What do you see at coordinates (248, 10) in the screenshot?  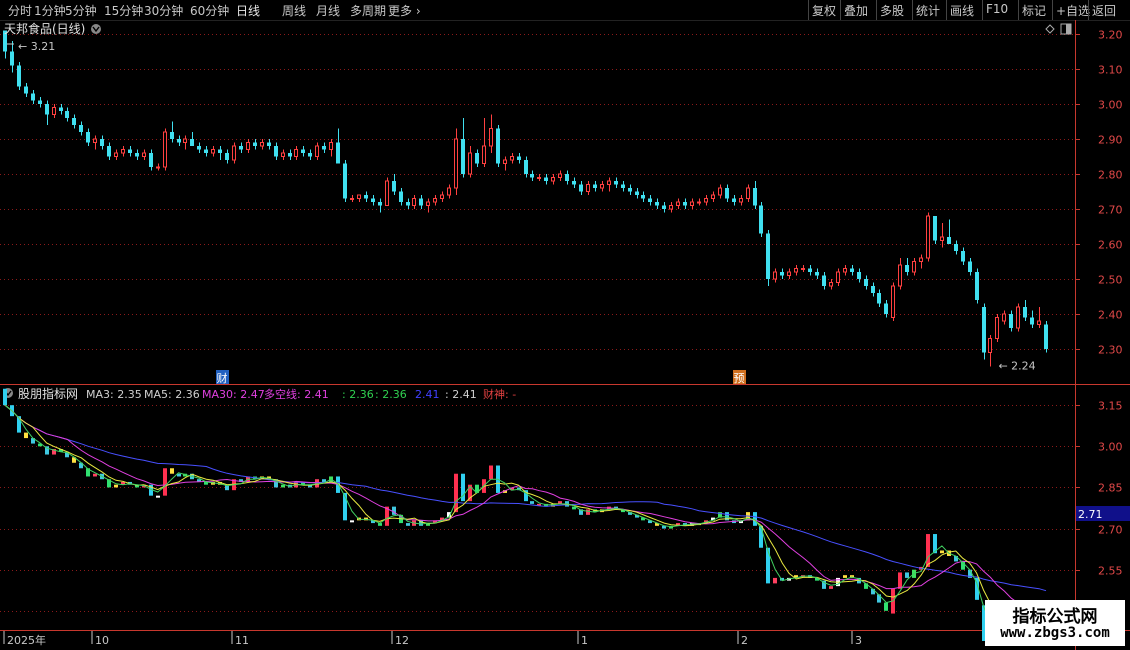 I see `period-tab-6: 日线` at bounding box center [248, 10].